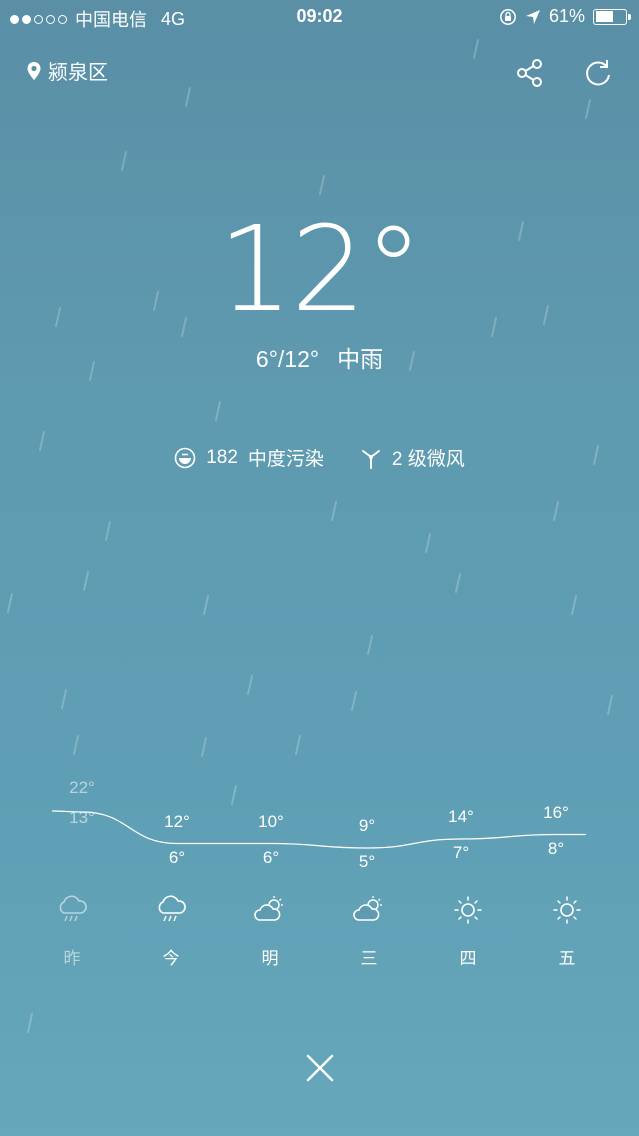  Describe the element at coordinates (367, 825) in the screenshot. I see `high-temperature: 9°` at that location.